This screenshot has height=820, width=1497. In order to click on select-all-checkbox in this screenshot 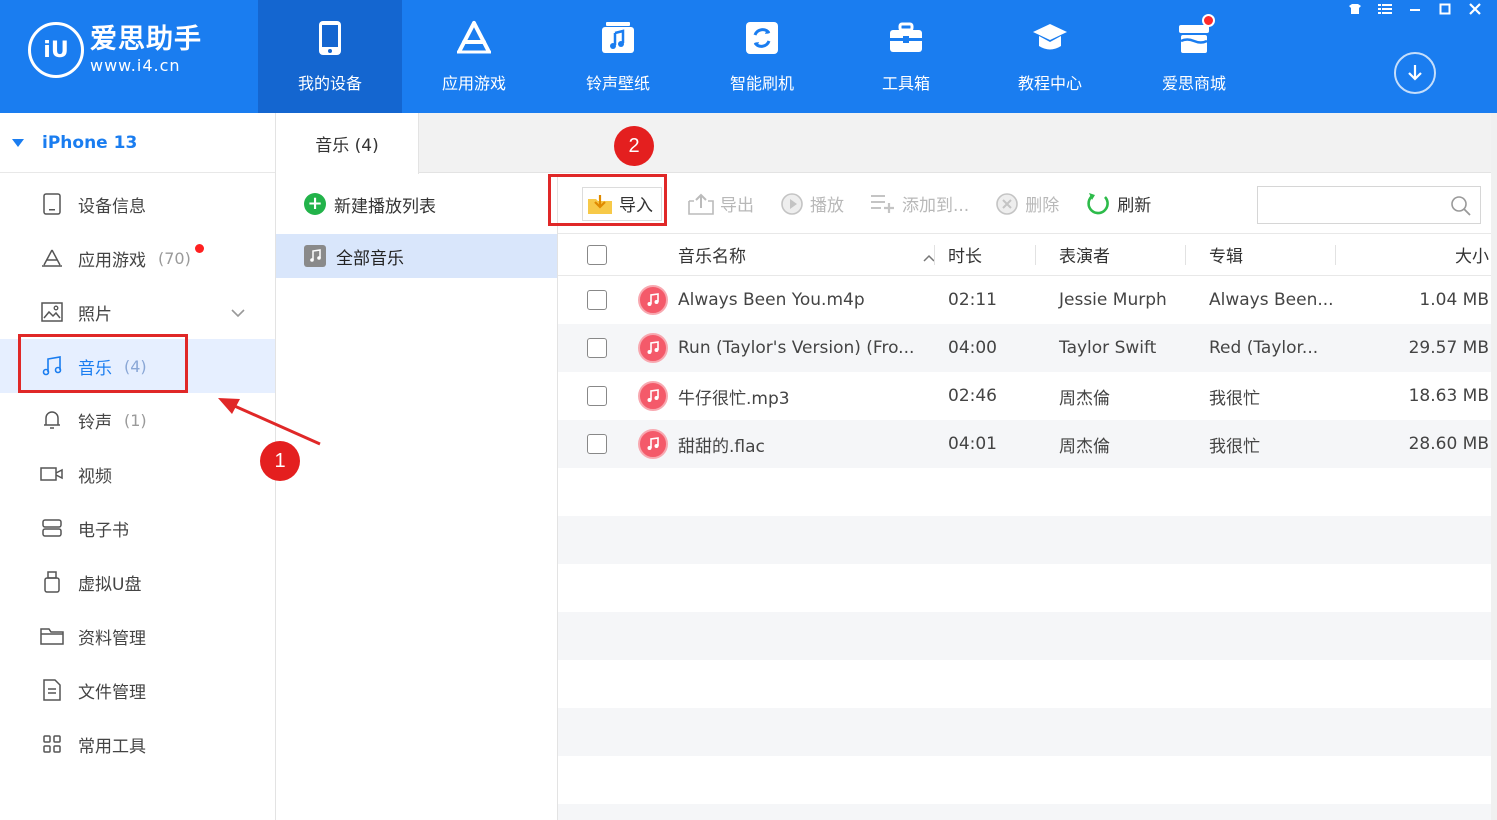, I will do `click(597, 254)`.